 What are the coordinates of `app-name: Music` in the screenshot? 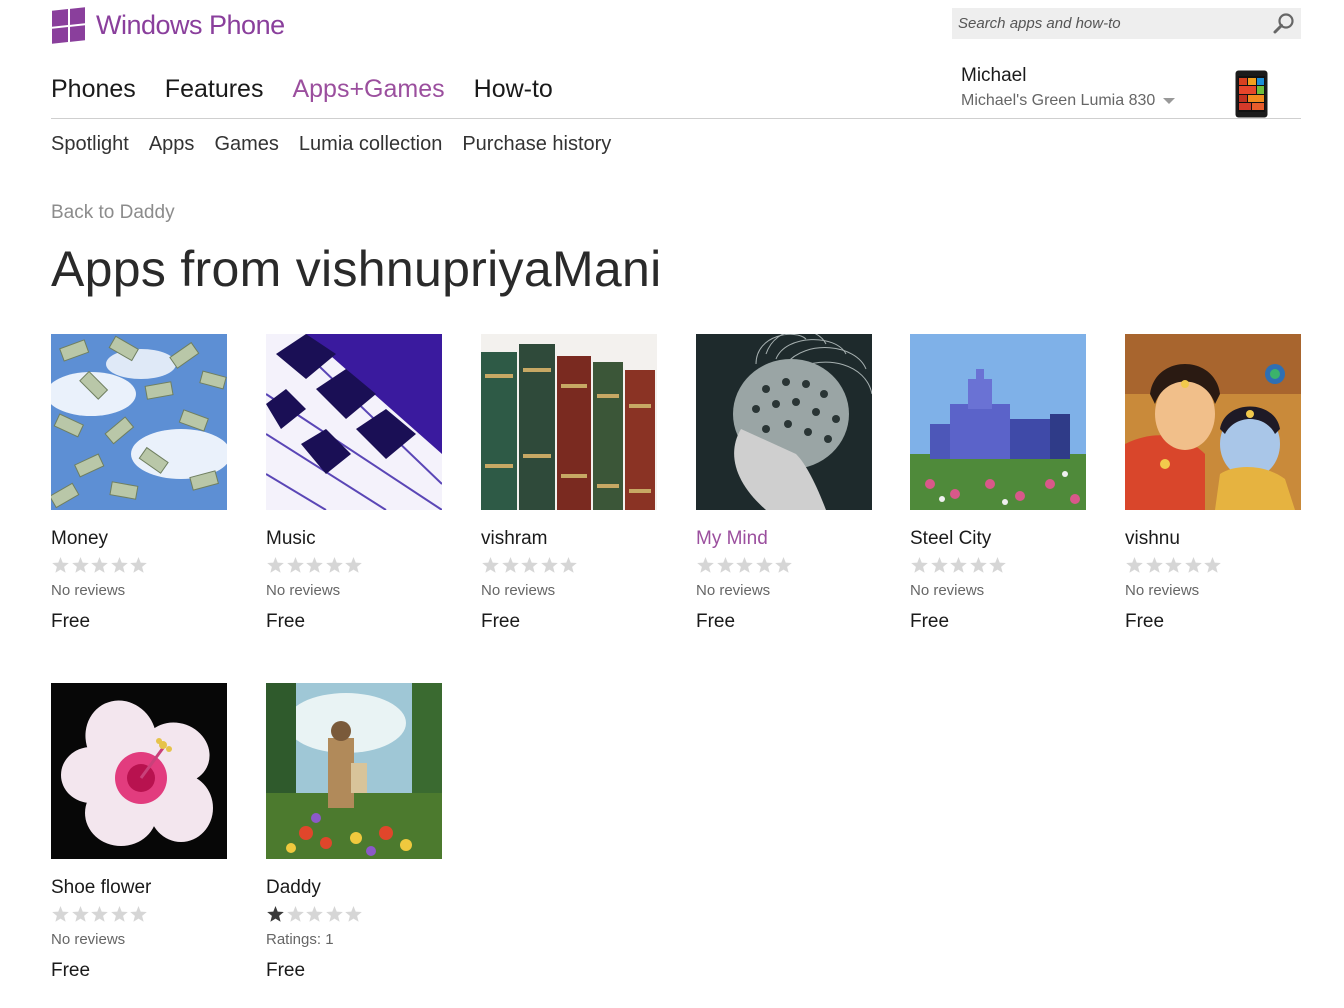 It's located at (354, 539).